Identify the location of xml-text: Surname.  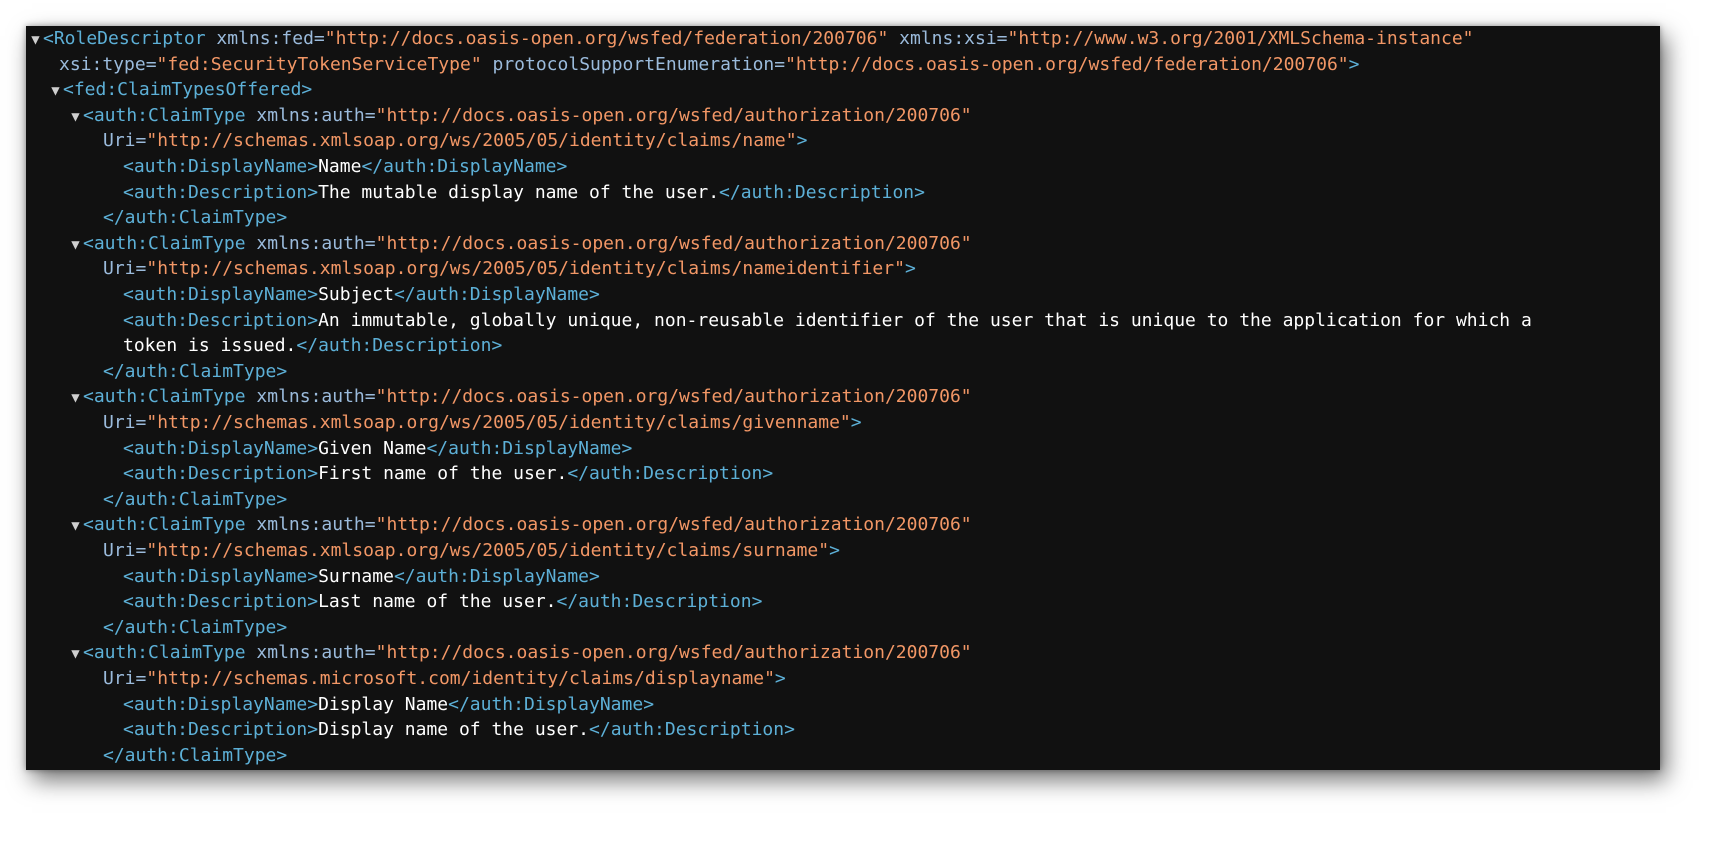
(356, 576).